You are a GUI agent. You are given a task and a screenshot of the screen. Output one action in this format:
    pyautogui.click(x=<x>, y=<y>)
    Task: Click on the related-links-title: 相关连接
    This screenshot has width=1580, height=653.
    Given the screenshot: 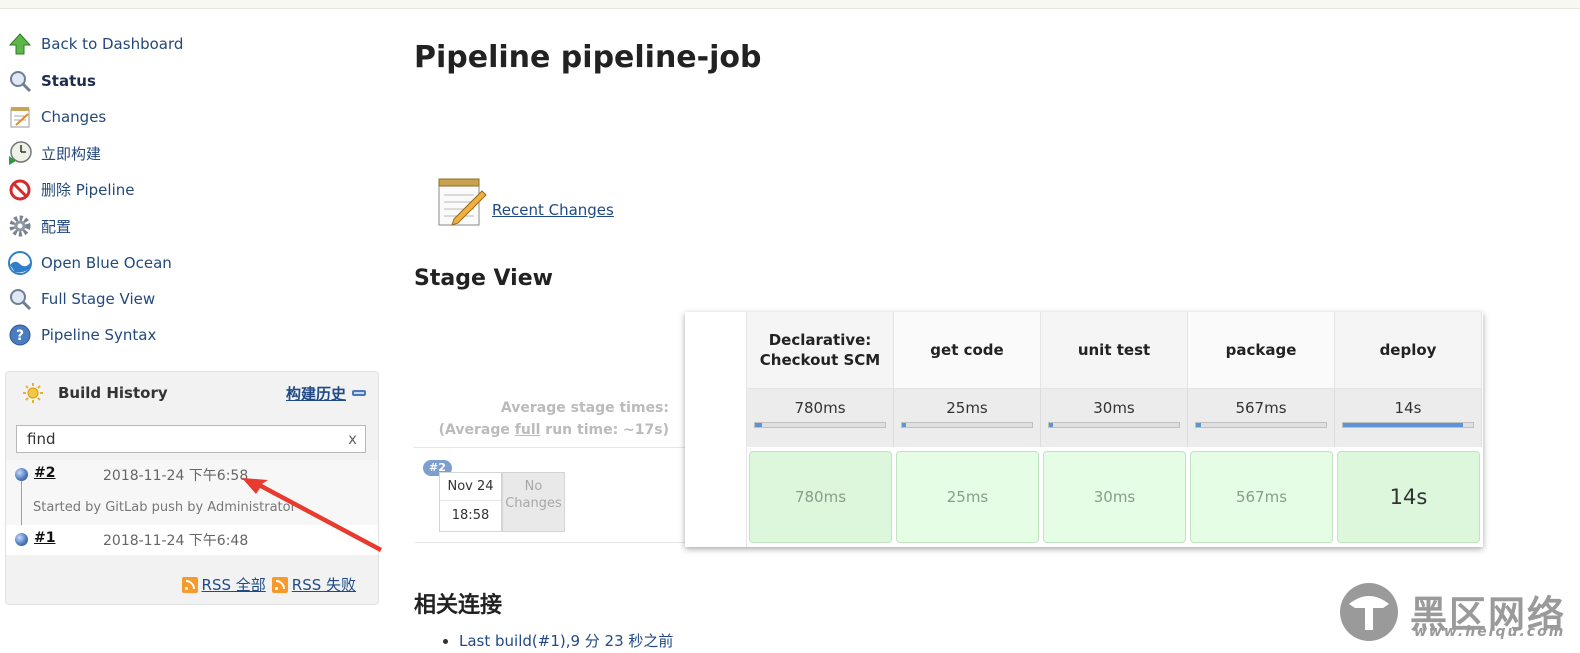 What is the action you would take?
    pyautogui.click(x=458, y=605)
    